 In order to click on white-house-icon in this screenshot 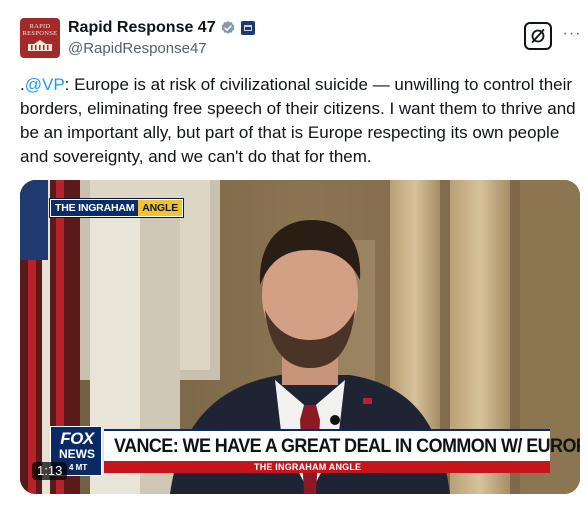, I will do `click(40, 45)`.